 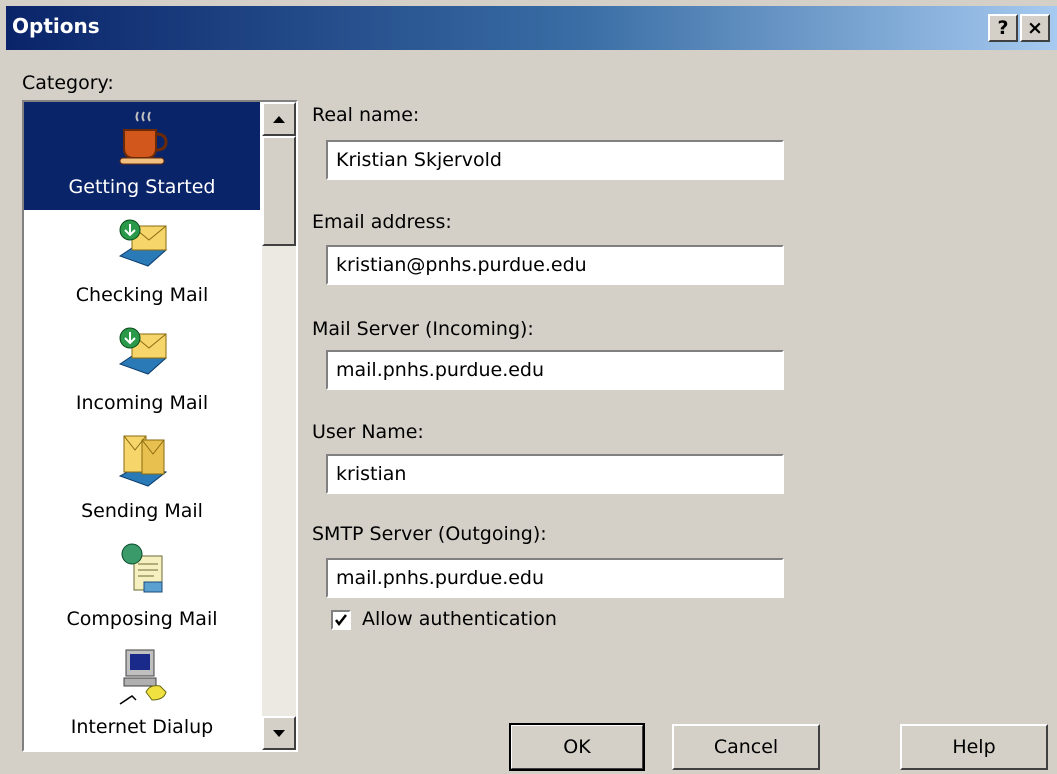 I want to click on scroll-up-button, so click(x=279, y=119).